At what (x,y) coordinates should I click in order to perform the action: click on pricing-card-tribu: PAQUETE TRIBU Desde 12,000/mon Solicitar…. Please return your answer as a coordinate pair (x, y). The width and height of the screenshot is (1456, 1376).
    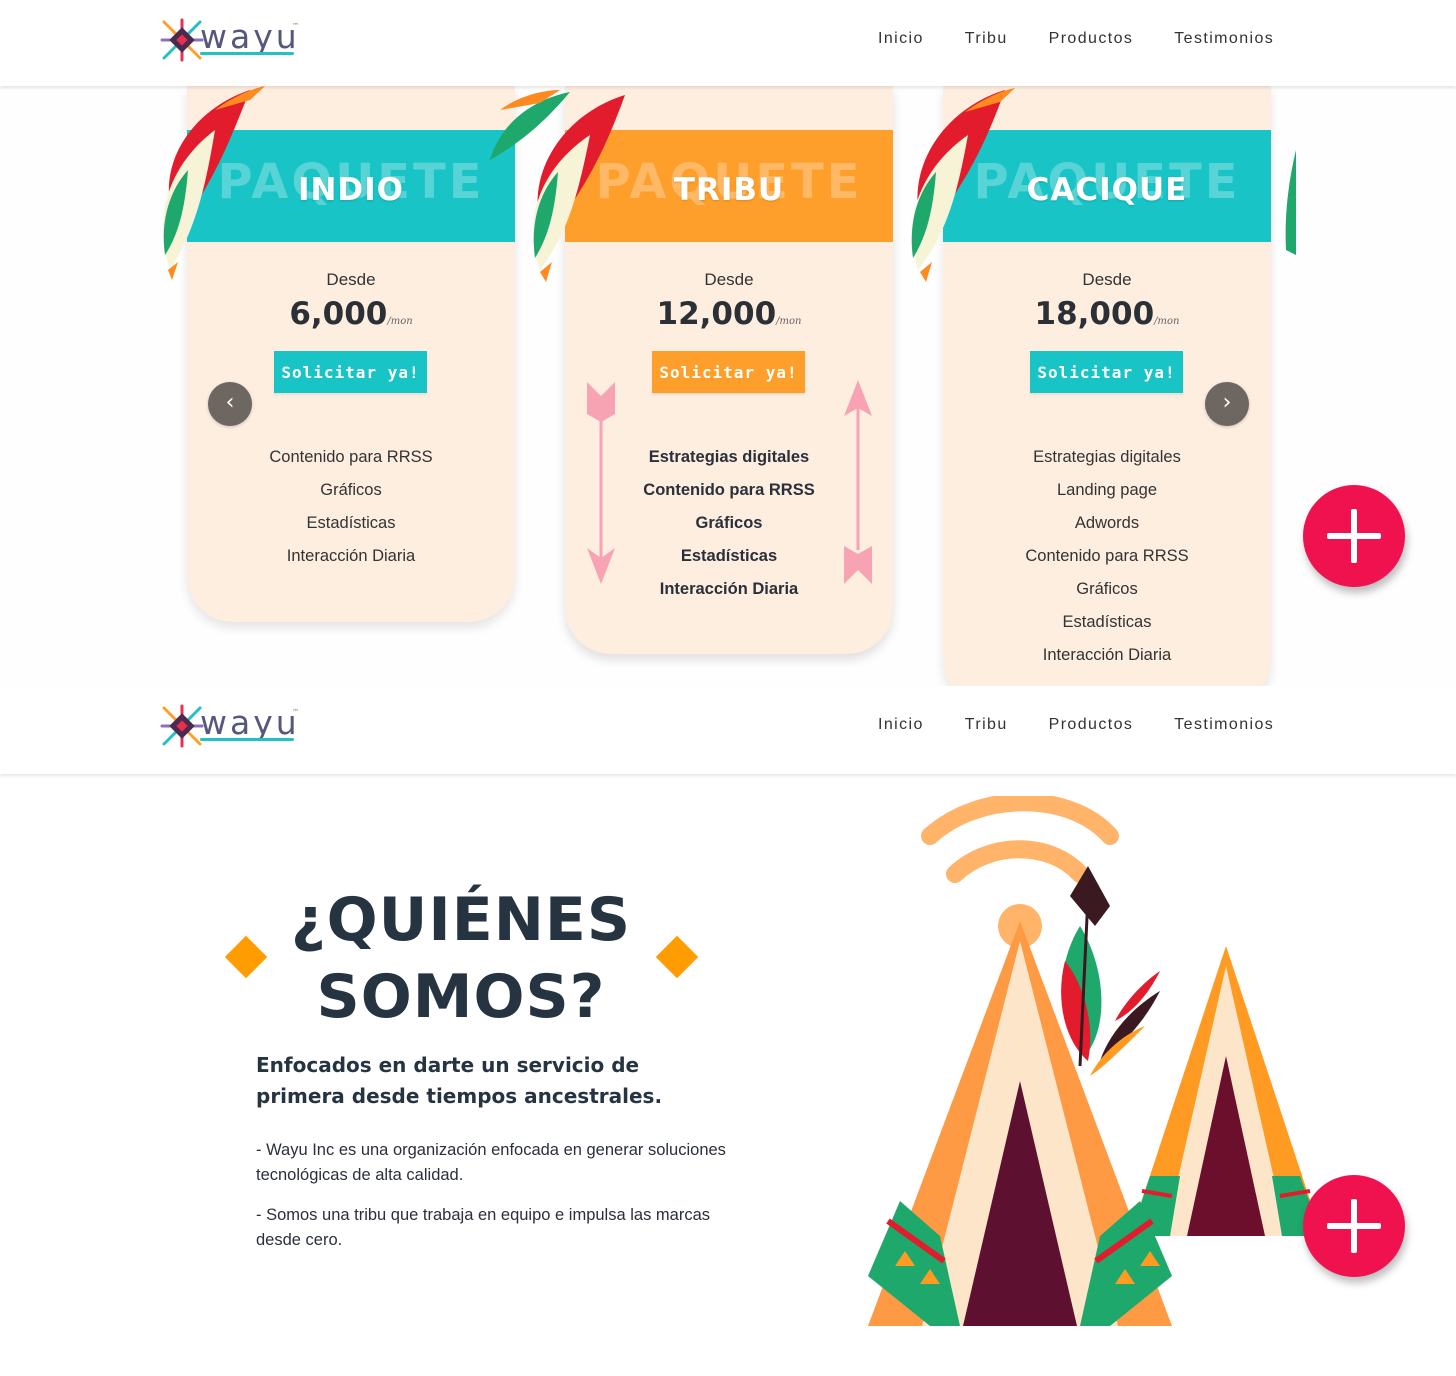
    Looking at the image, I should click on (729, 370).